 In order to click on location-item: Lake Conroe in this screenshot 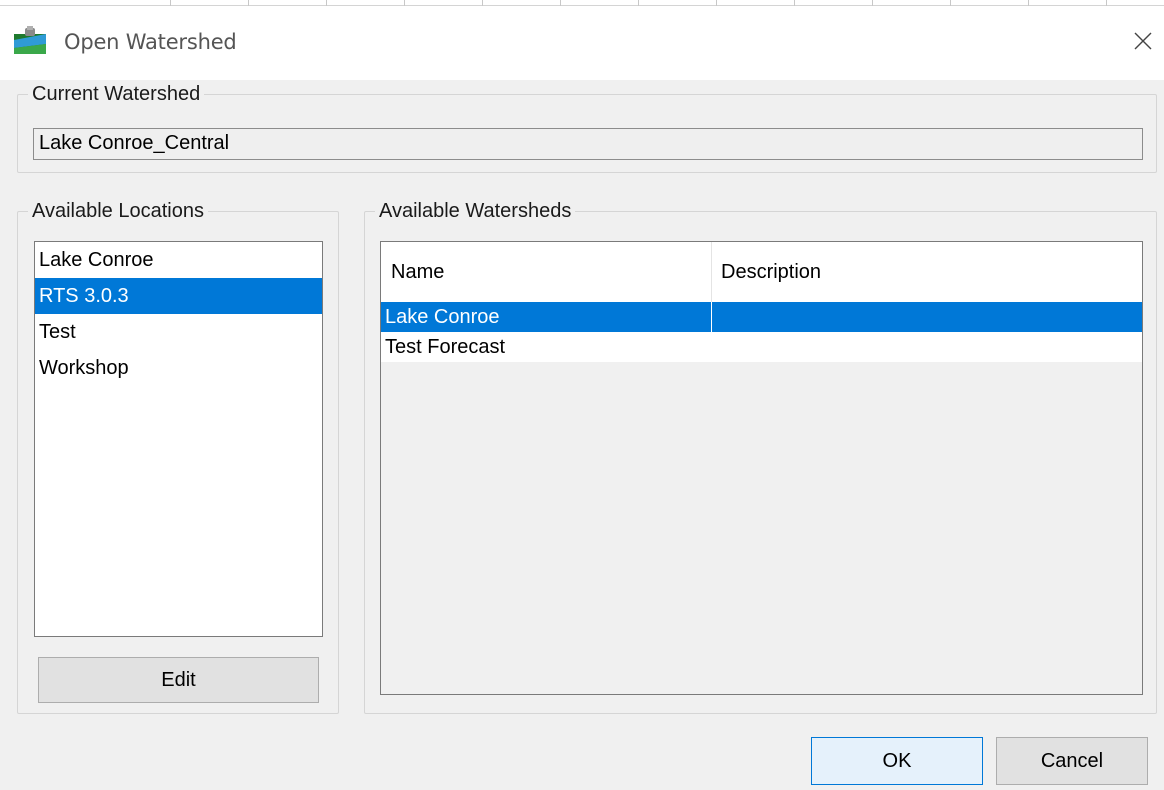, I will do `click(178, 260)`.